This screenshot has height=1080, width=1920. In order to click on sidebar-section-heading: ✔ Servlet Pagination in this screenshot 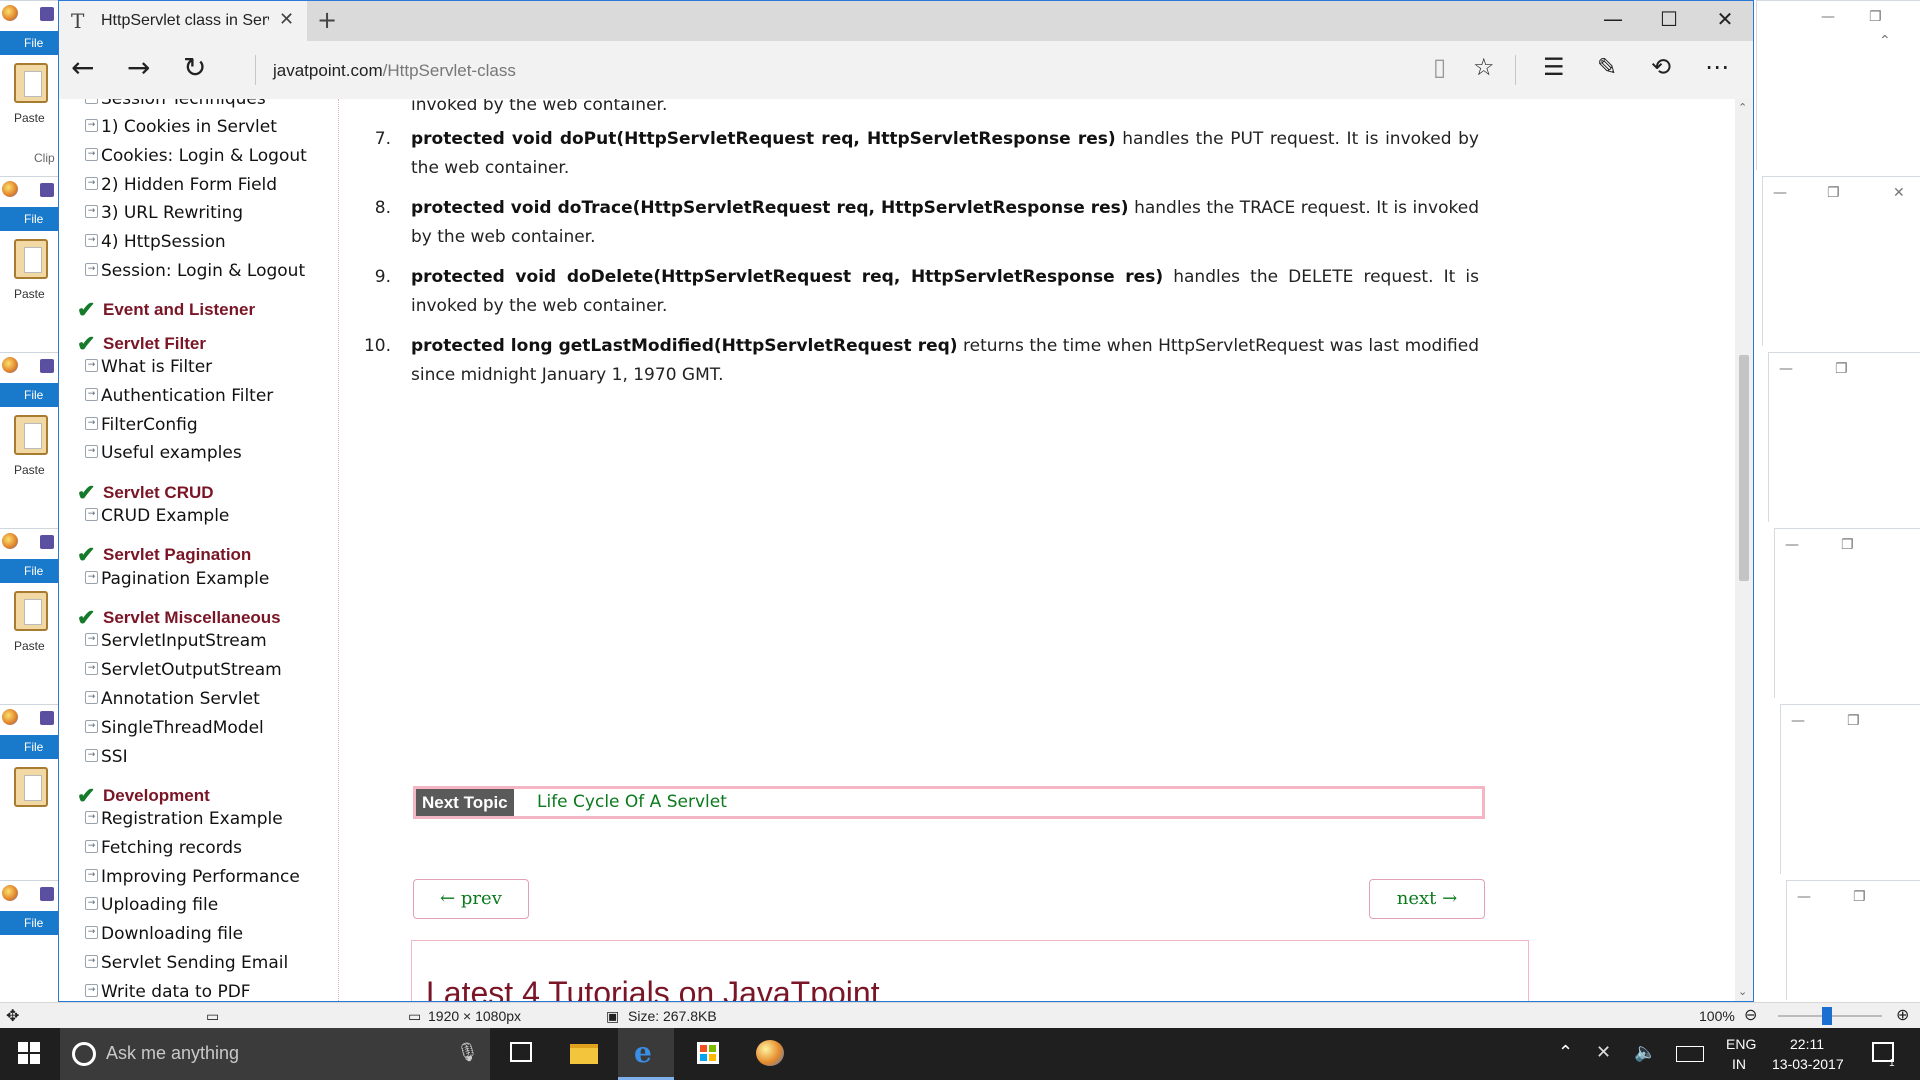, I will do `click(164, 553)`.